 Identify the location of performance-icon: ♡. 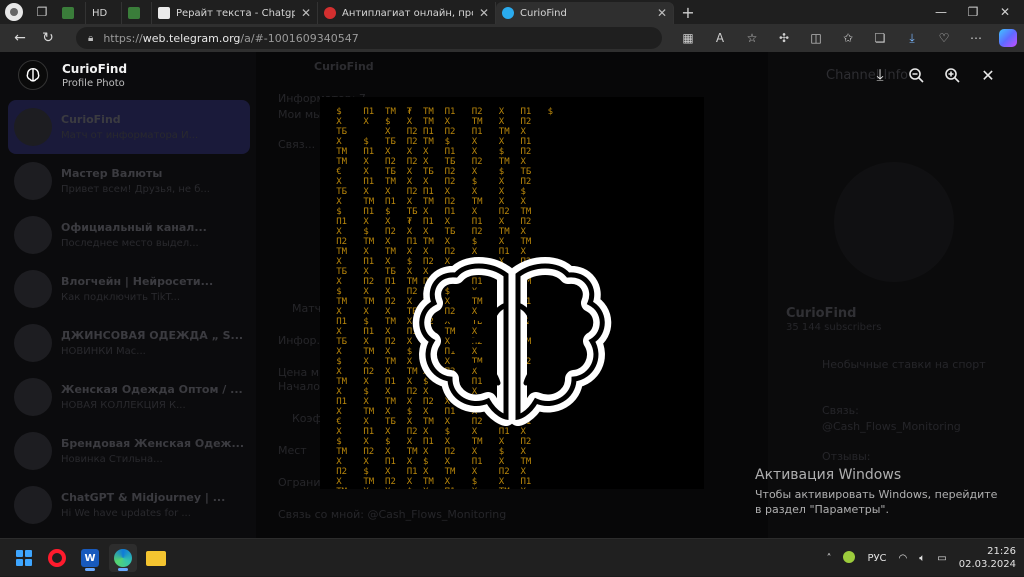
(944, 38).